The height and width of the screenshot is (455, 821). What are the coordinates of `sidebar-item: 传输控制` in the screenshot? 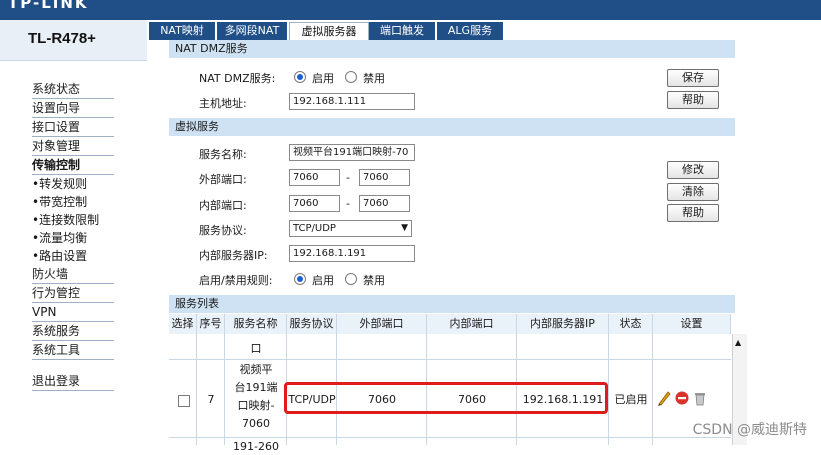 It's located at (73, 165).